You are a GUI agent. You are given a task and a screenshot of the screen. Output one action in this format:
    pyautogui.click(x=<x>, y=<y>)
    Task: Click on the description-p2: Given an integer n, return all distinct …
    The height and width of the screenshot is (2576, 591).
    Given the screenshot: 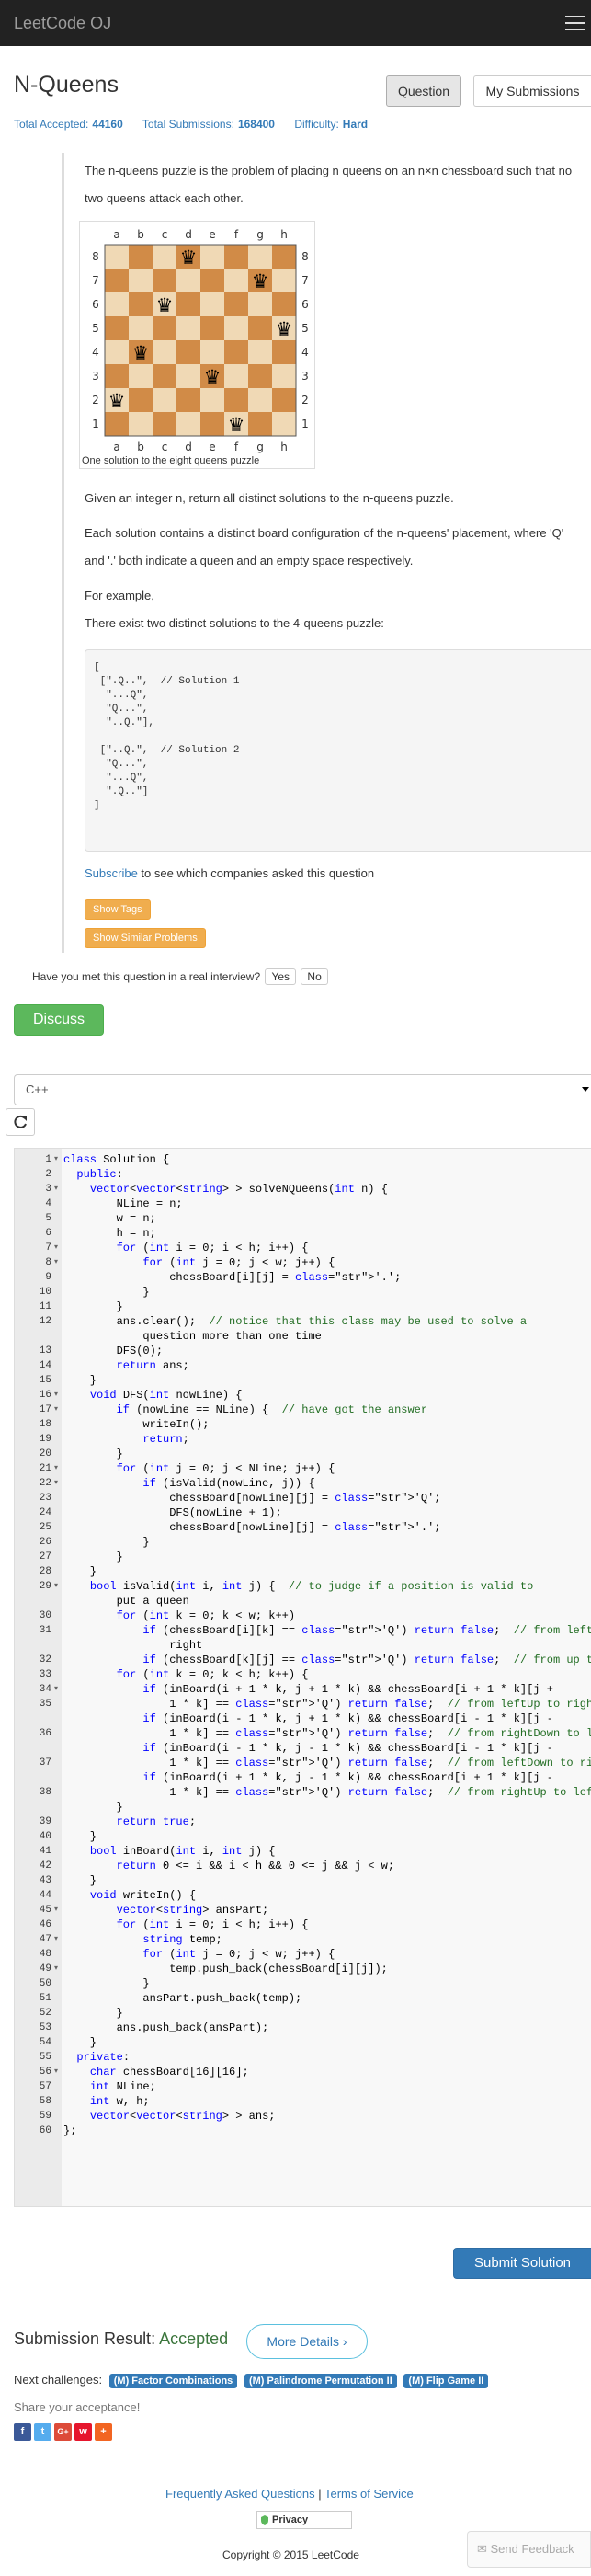 What is the action you would take?
    pyautogui.click(x=269, y=498)
    